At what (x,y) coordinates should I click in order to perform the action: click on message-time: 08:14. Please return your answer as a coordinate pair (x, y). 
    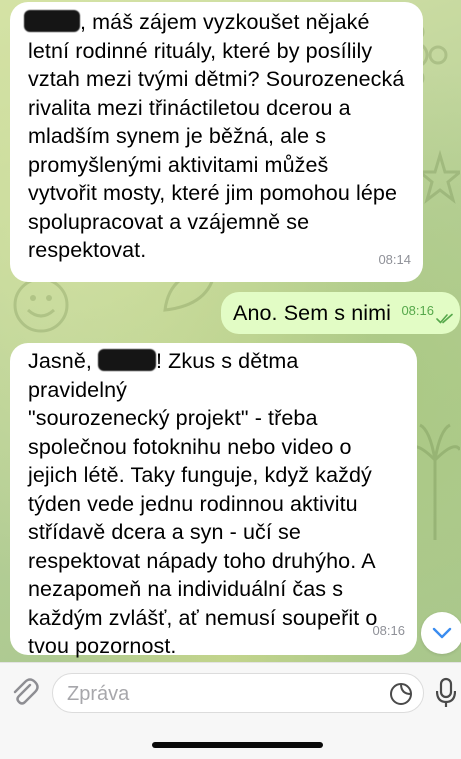
    Looking at the image, I should click on (394, 259).